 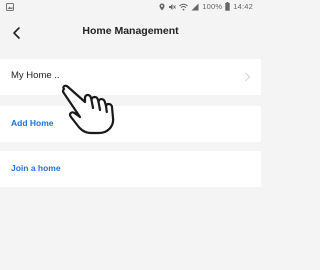 What do you see at coordinates (248, 77) in the screenshot?
I see `chevron-right-icon` at bounding box center [248, 77].